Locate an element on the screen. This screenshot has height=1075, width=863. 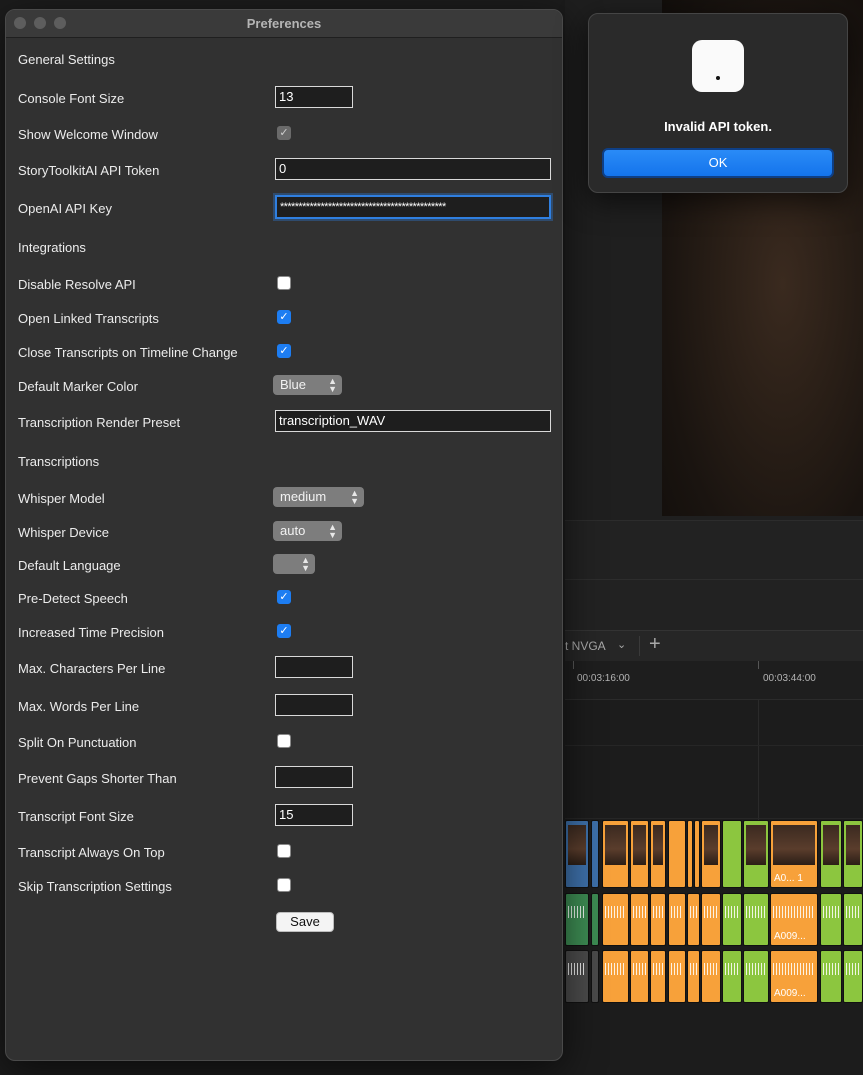
default-marker-color-select: Blue ▲ ▼ is located at coordinates (307, 385).